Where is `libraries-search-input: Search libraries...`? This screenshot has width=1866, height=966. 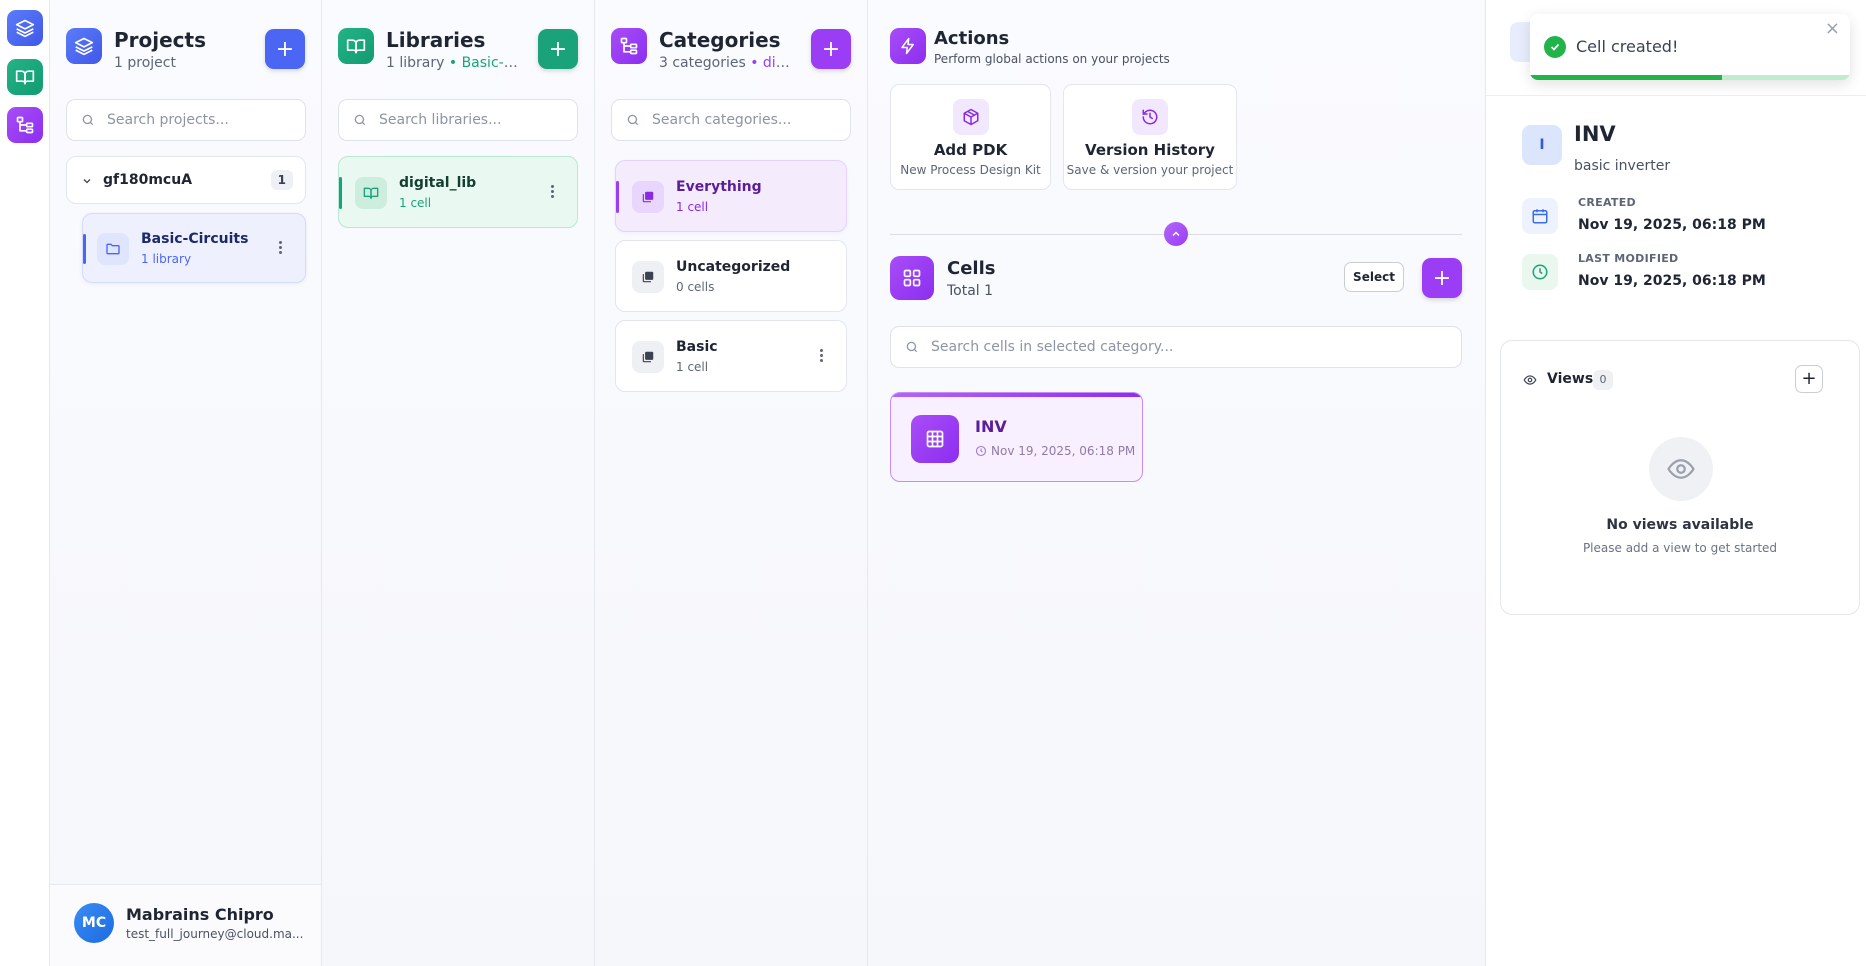
libraries-search-input: Search libraries... is located at coordinates (458, 120).